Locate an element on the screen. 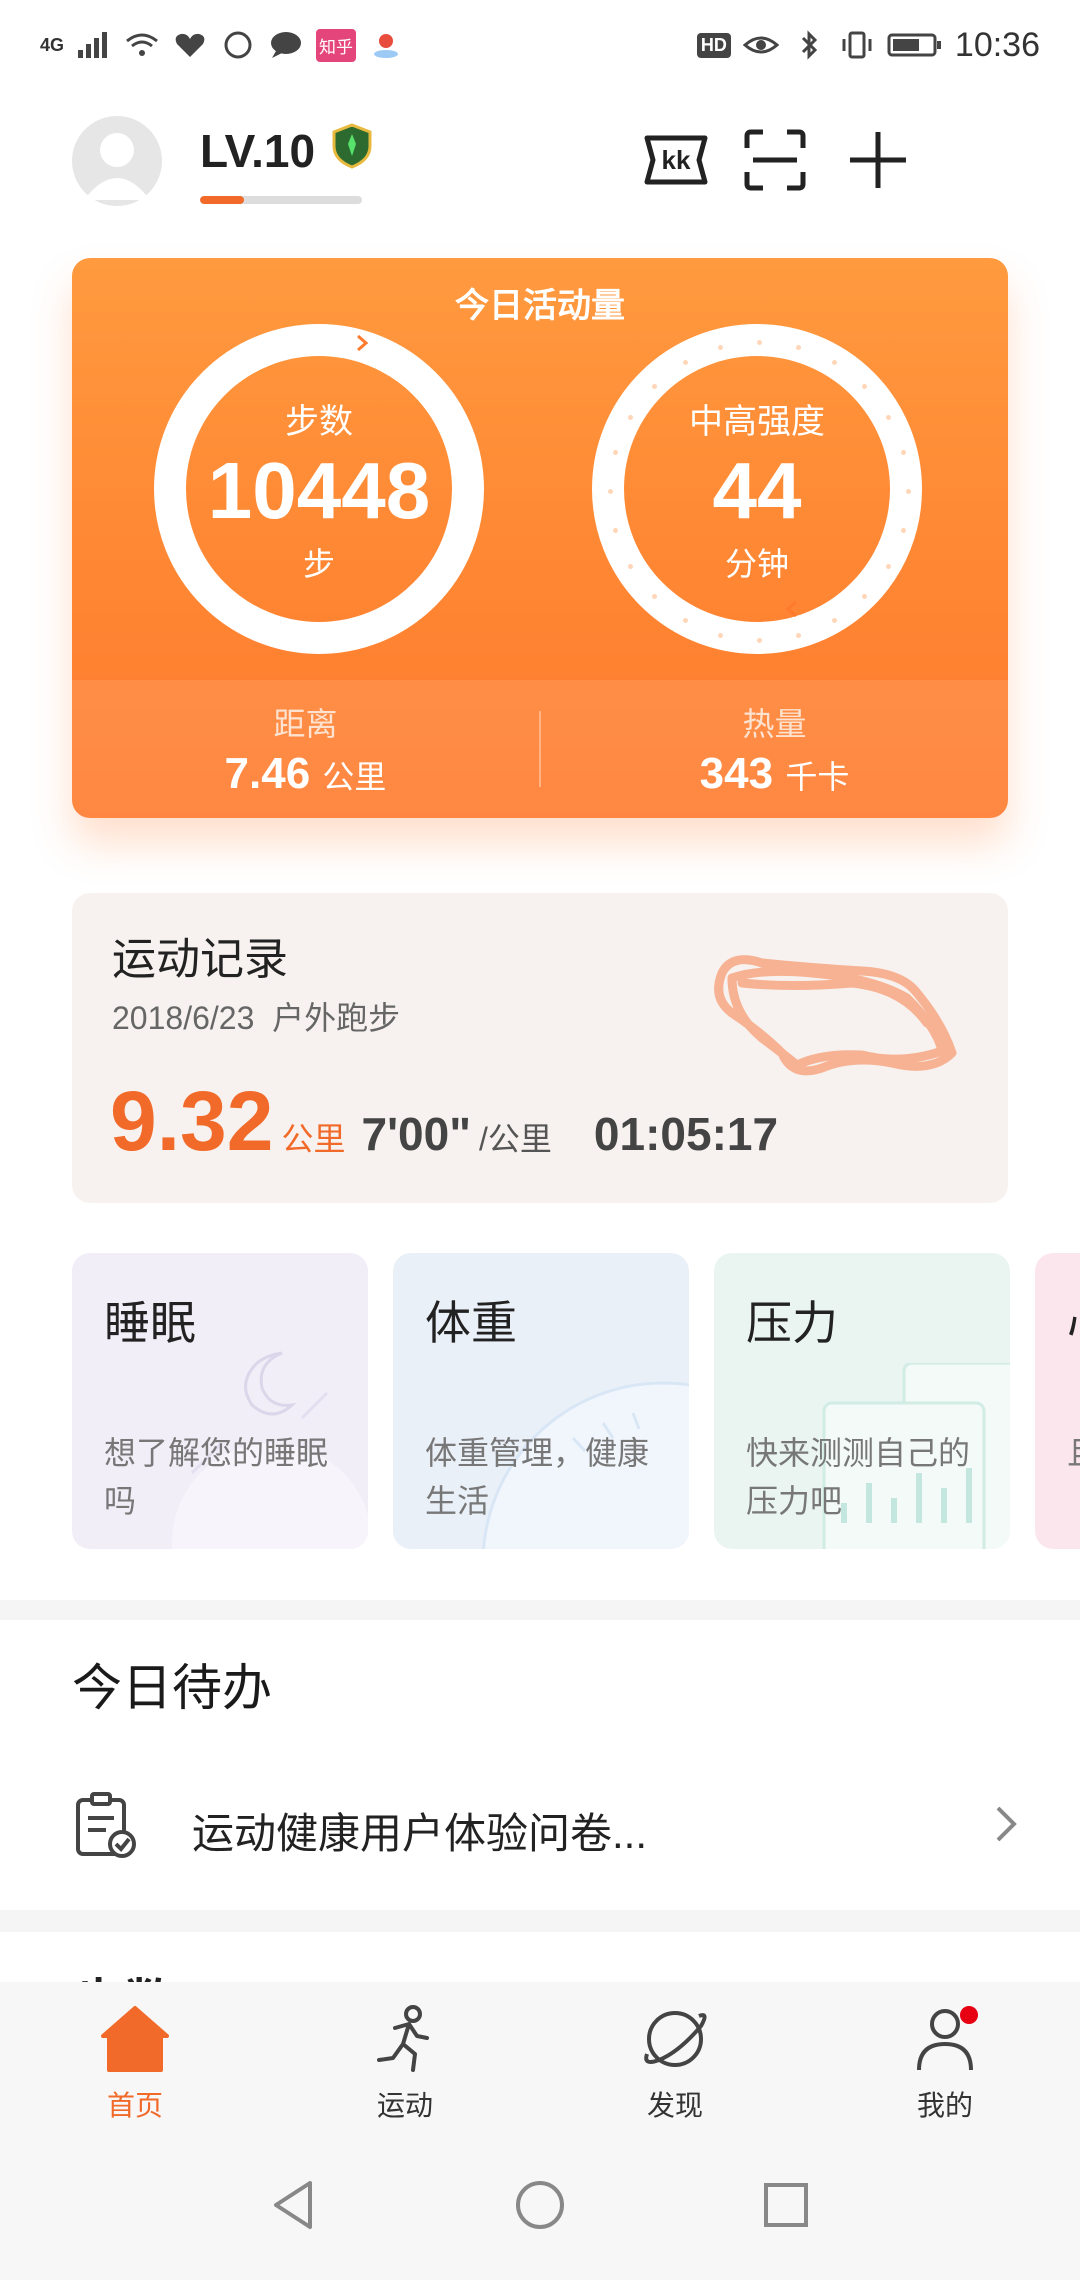  back-triangle-icon is located at coordinates (294, 2205).